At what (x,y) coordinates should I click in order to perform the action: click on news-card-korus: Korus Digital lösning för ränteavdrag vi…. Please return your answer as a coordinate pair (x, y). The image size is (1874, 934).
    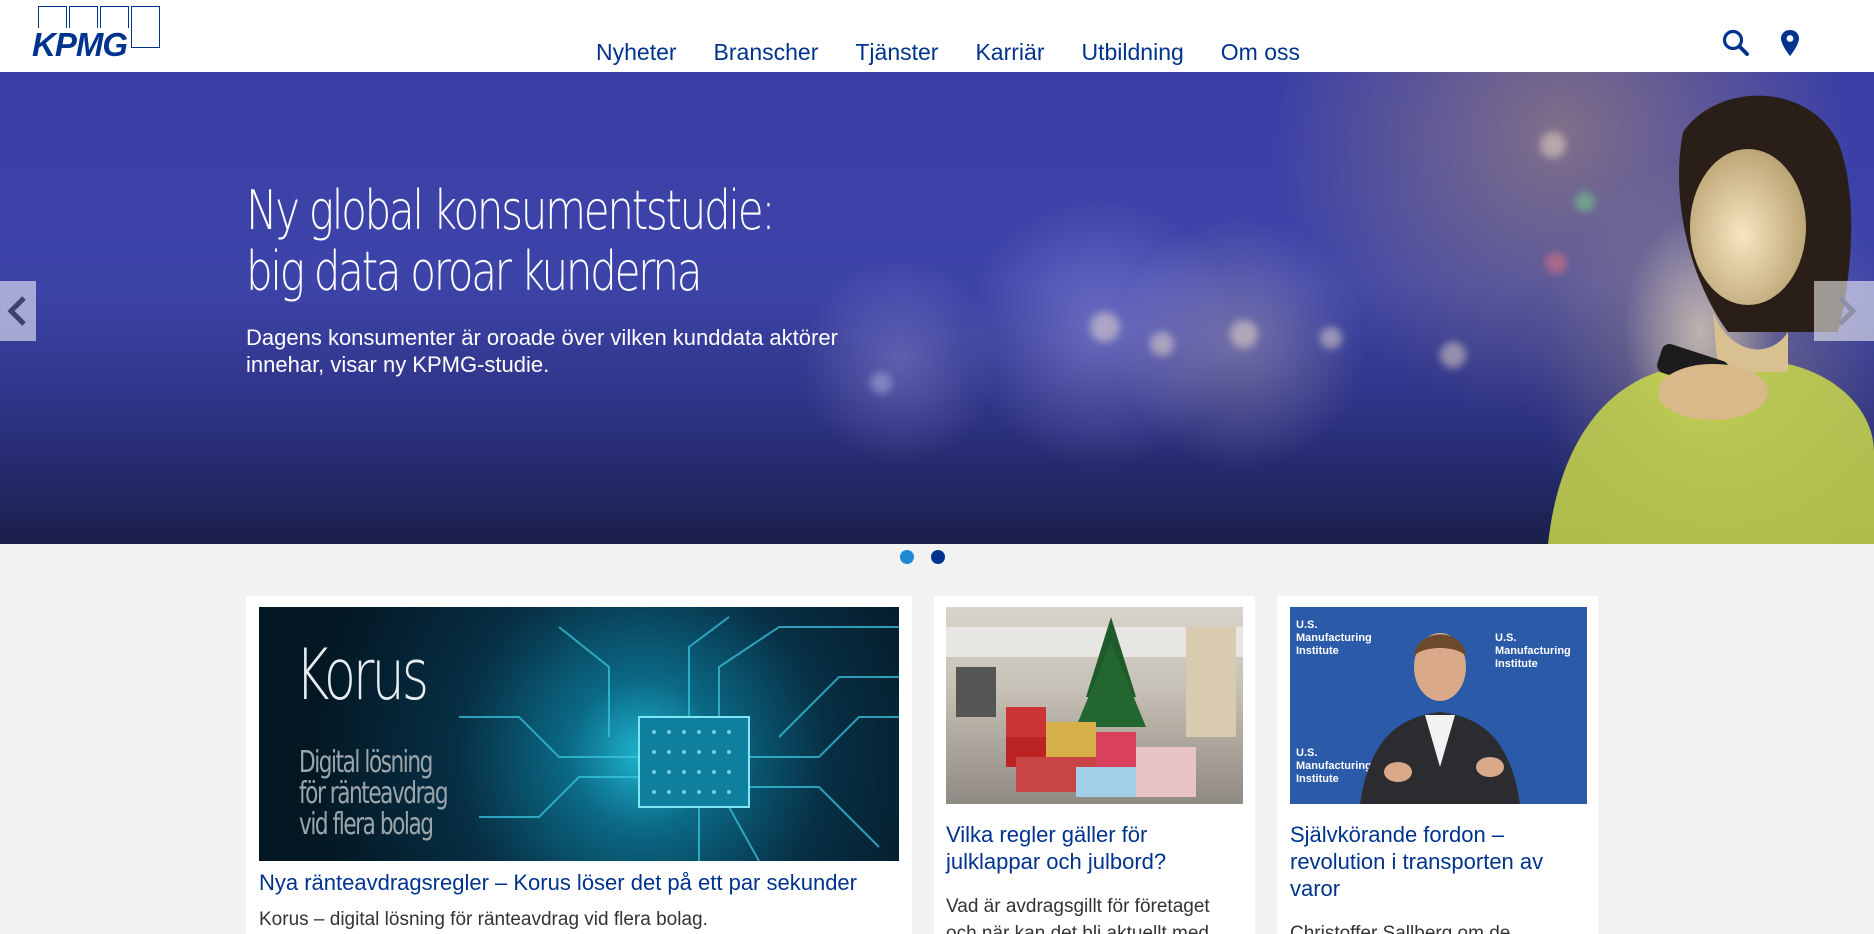
    Looking at the image, I should click on (579, 765).